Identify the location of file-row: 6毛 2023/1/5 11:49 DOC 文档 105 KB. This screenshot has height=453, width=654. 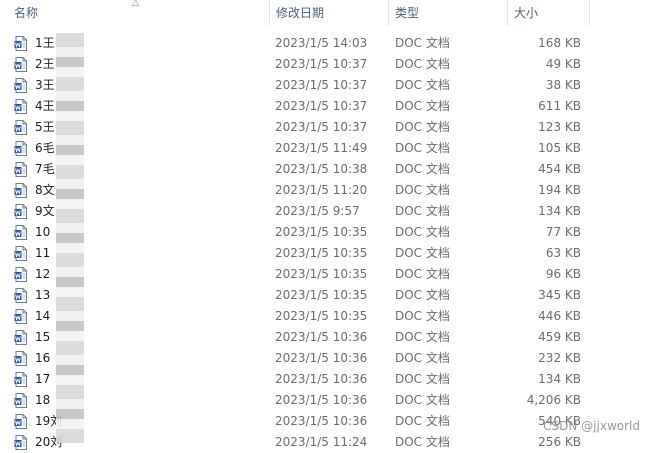
(327, 148).